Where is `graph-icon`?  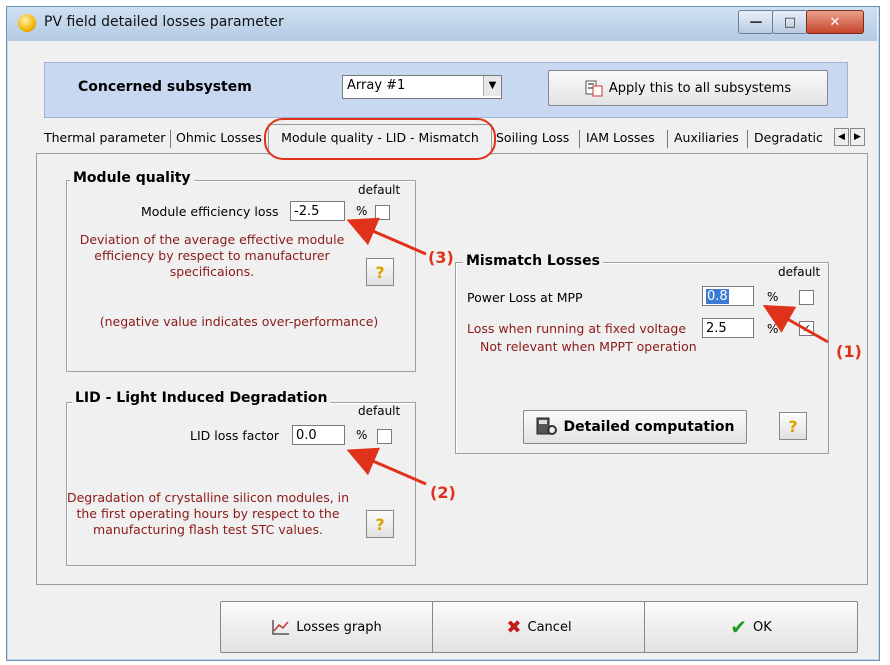 graph-icon is located at coordinates (281, 627).